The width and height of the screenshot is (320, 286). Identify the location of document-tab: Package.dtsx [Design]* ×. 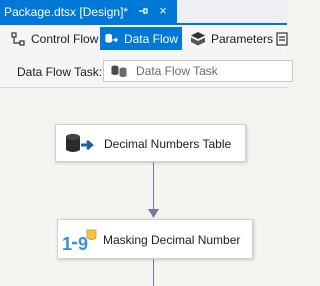
(88, 11).